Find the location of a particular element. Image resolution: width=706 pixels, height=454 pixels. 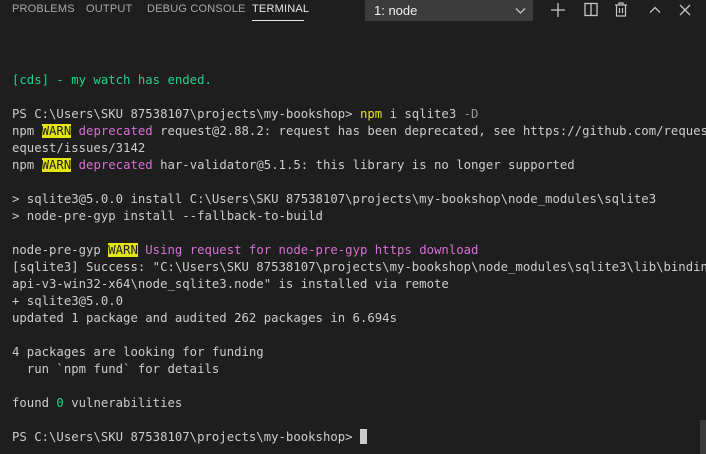

tab-debug-console: DEBUG CONSOLE is located at coordinates (196, 9).